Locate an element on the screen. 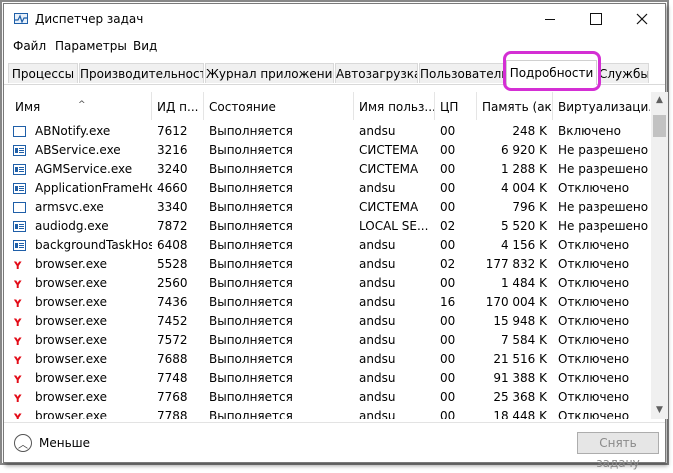 Image resolution: width=673 pixels, height=473 pixels. sort-asc-icon: ^ is located at coordinates (82, 105).